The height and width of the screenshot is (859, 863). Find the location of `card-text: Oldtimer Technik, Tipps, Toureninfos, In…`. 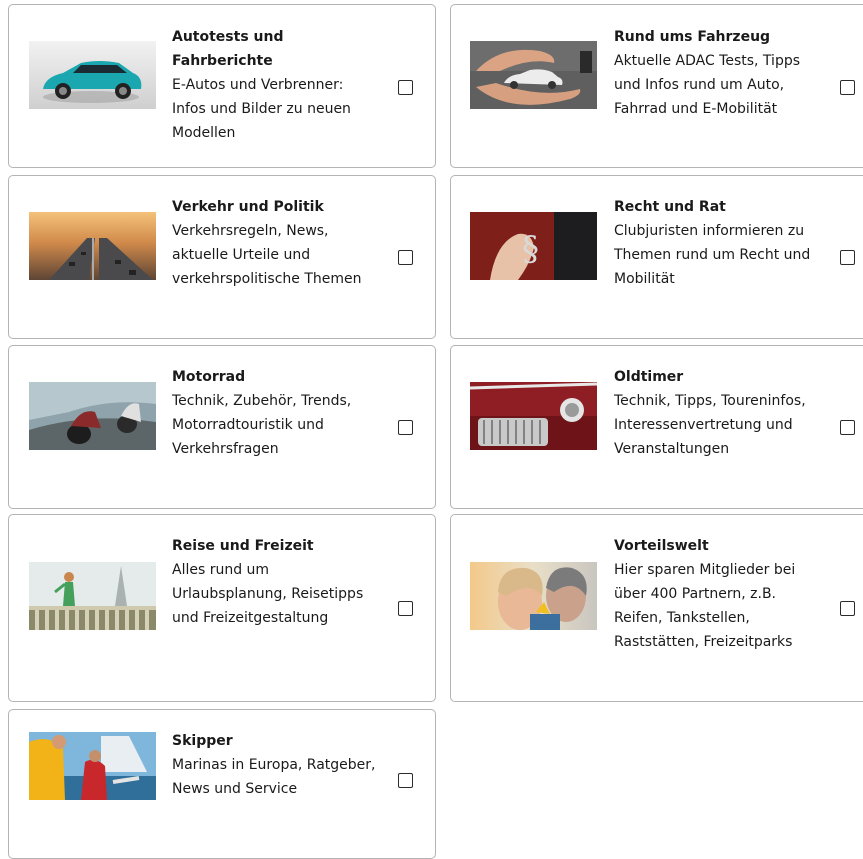

card-text: Oldtimer Technik, Tipps, Toureninfos, In… is located at coordinates (717, 413).